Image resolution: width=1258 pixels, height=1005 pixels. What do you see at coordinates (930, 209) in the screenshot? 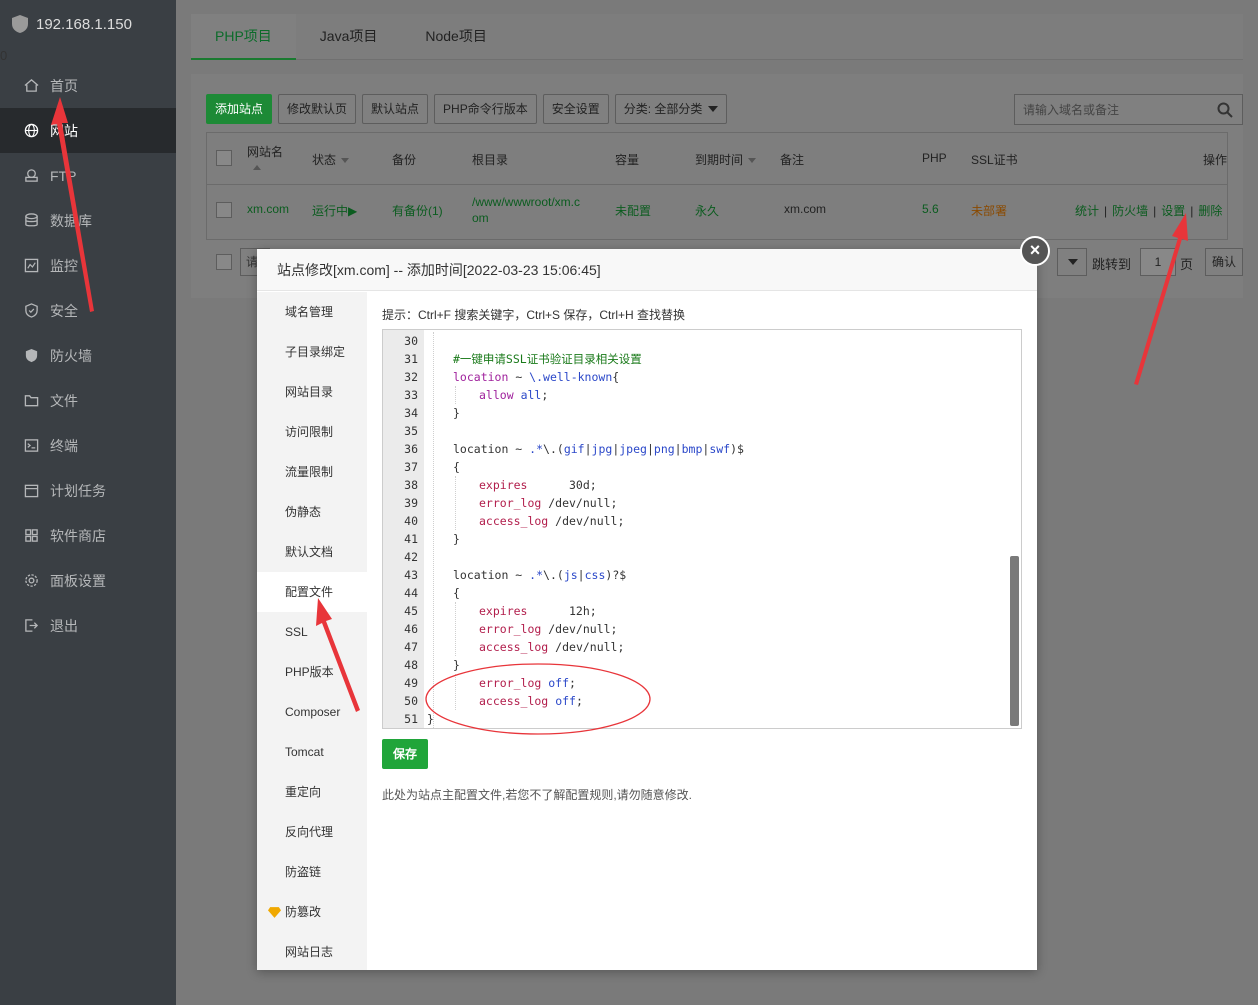
I see `site-php: 5.6` at bounding box center [930, 209].